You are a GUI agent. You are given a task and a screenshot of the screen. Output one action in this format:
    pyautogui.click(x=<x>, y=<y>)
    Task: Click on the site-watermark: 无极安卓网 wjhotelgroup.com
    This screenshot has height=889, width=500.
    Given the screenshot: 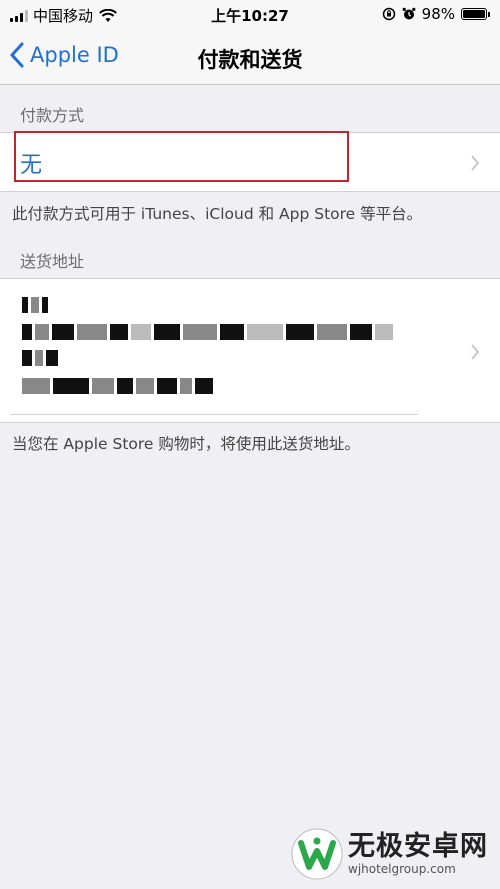 What is the action you would take?
    pyautogui.click(x=389, y=854)
    